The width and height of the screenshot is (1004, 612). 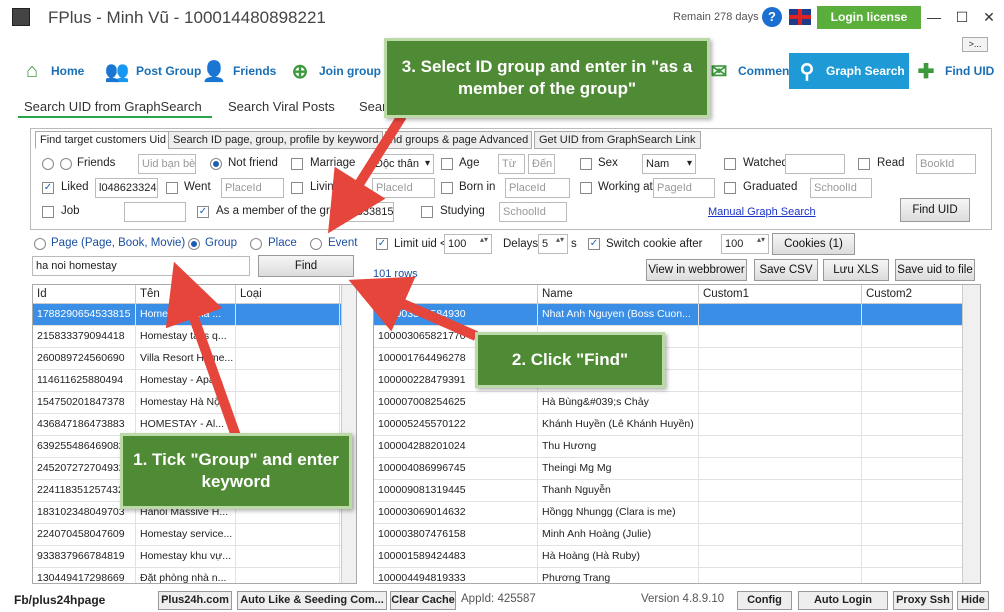 I want to click on arrow-to-member-group, so click(x=367, y=173).